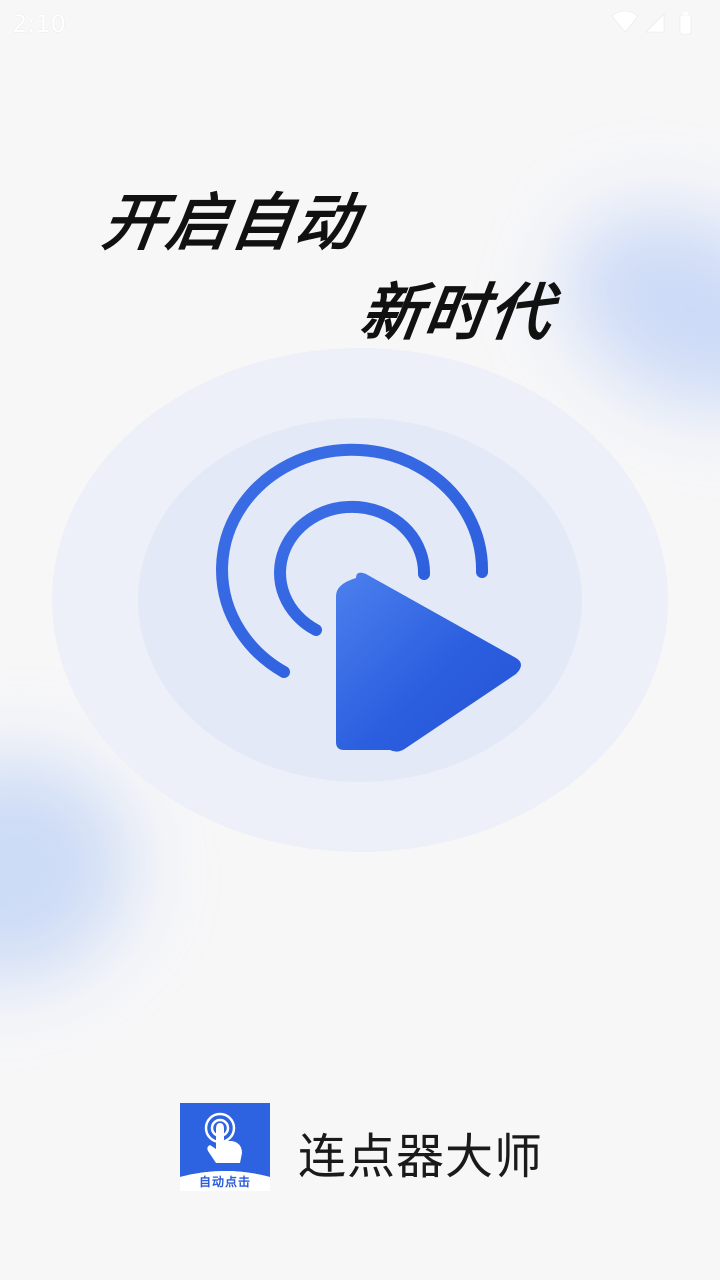 This screenshot has height=1280, width=720. I want to click on status-icons, so click(651, 22).